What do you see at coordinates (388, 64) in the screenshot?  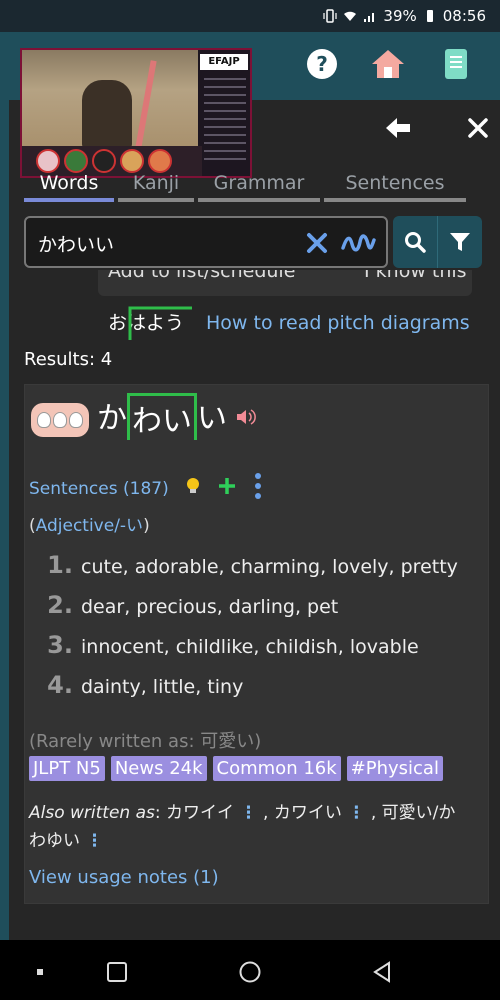 I see `home-icon` at bounding box center [388, 64].